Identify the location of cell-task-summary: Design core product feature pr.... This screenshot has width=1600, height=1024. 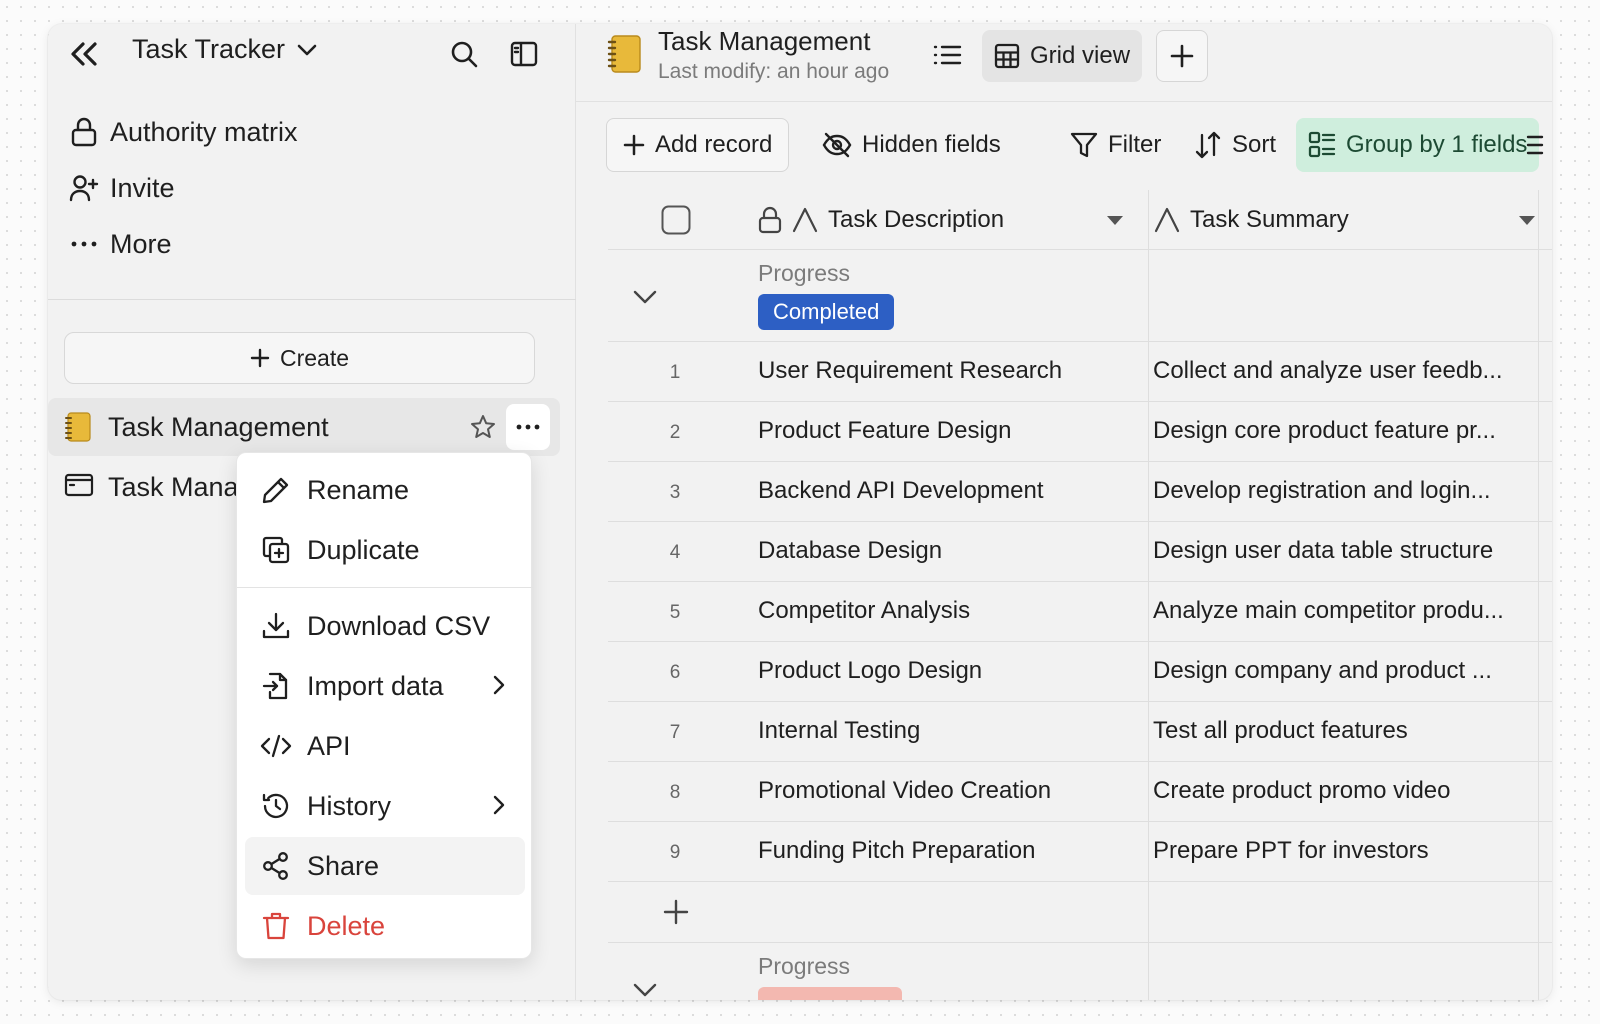
(1345, 431).